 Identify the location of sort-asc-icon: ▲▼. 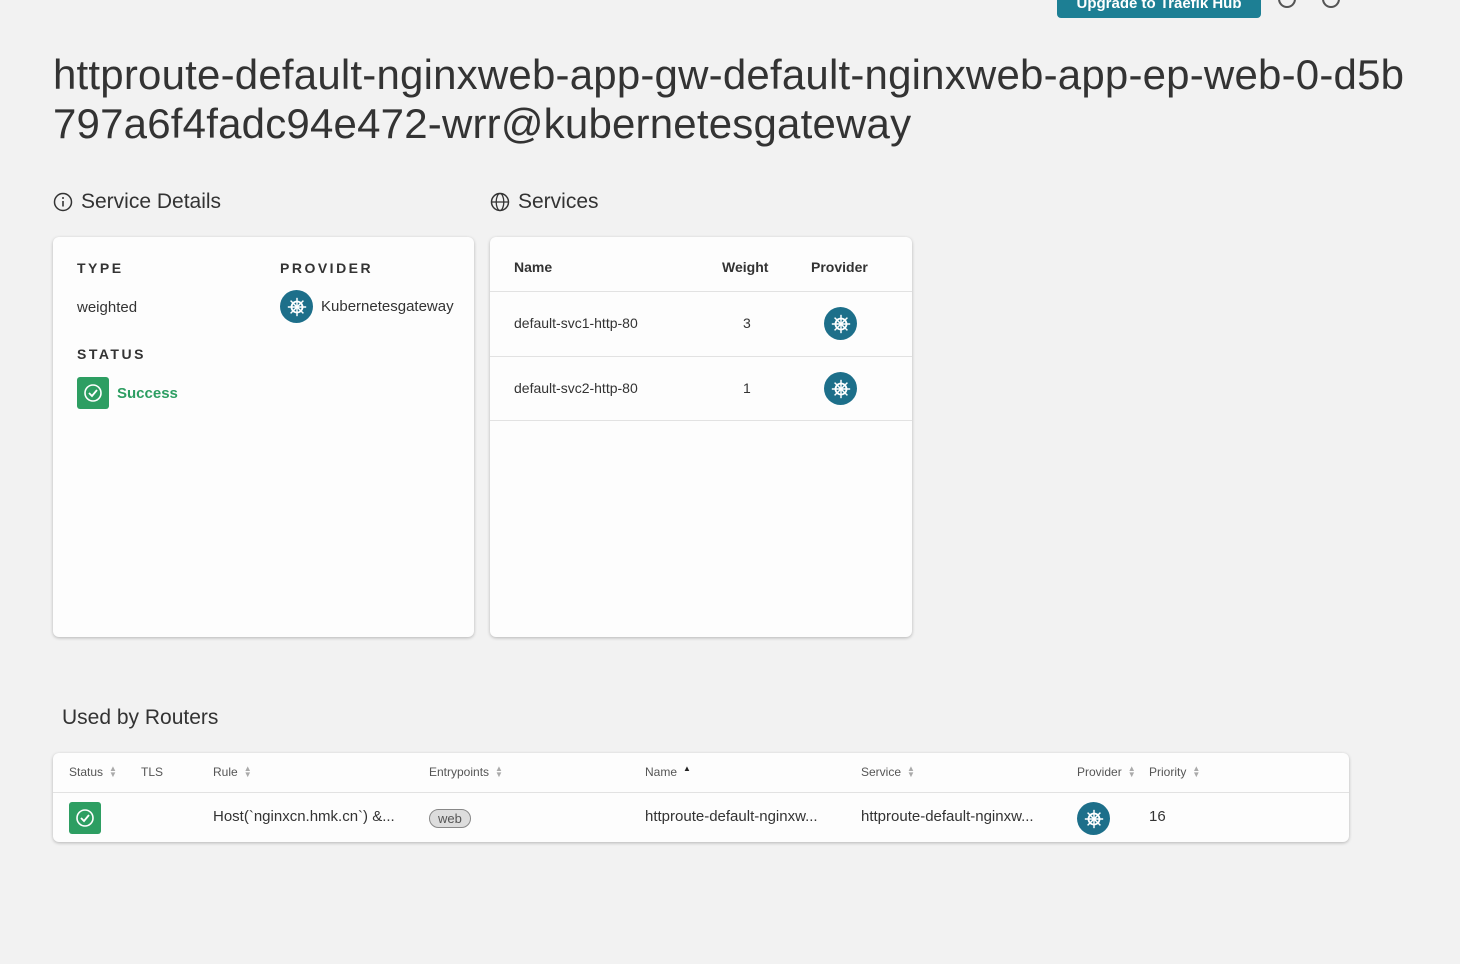
(687, 768).